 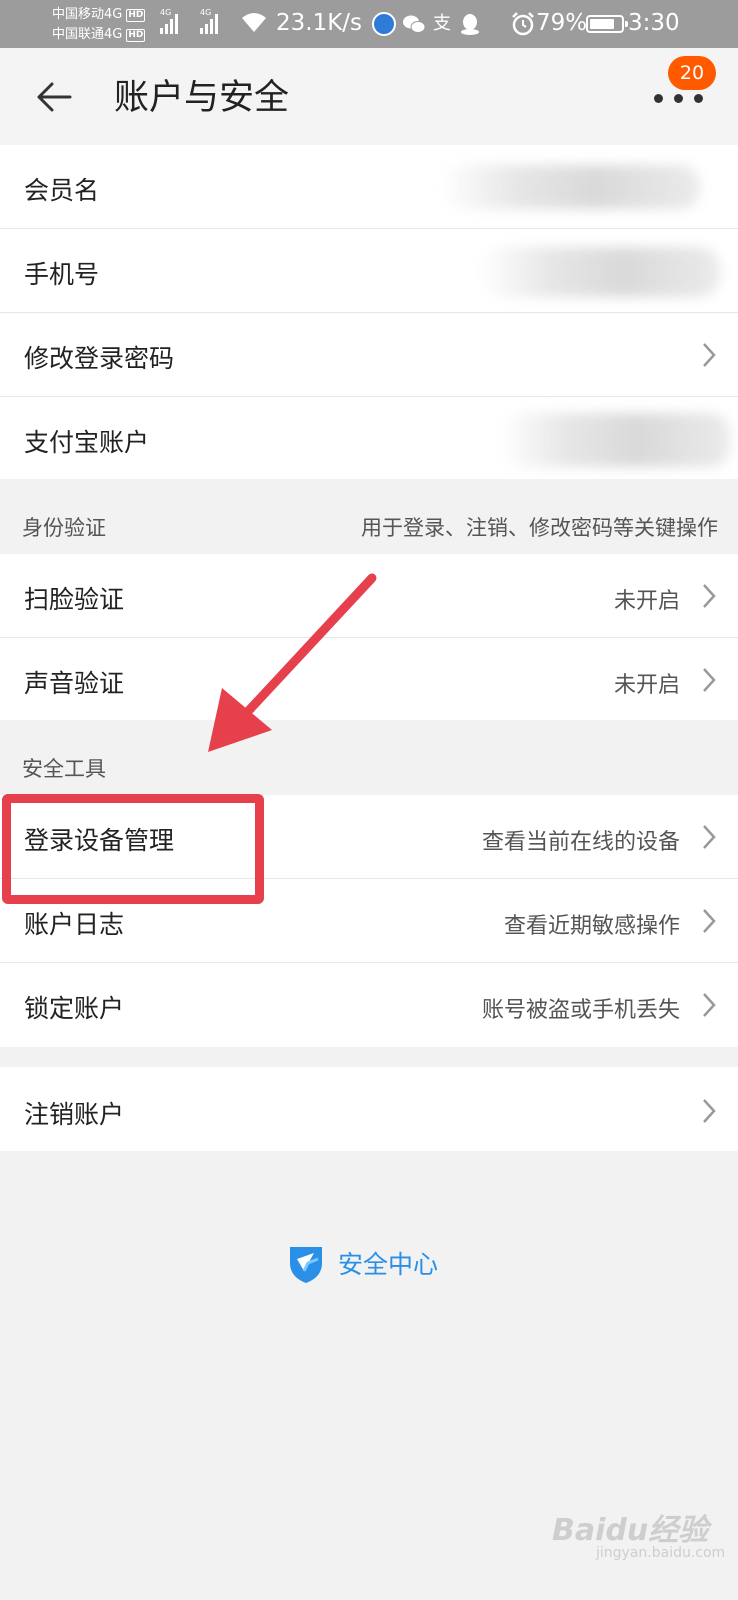 I want to click on lock-account-row: 锁定账户 账号被盗或手机丢失, so click(x=369, y=1005).